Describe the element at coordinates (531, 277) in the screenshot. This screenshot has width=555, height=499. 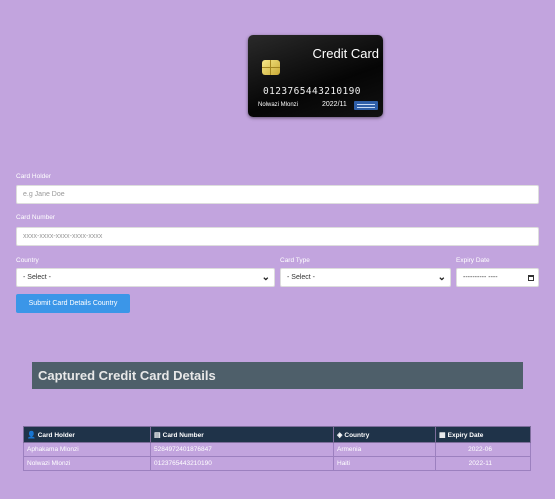
I see `calendar-icon` at that location.